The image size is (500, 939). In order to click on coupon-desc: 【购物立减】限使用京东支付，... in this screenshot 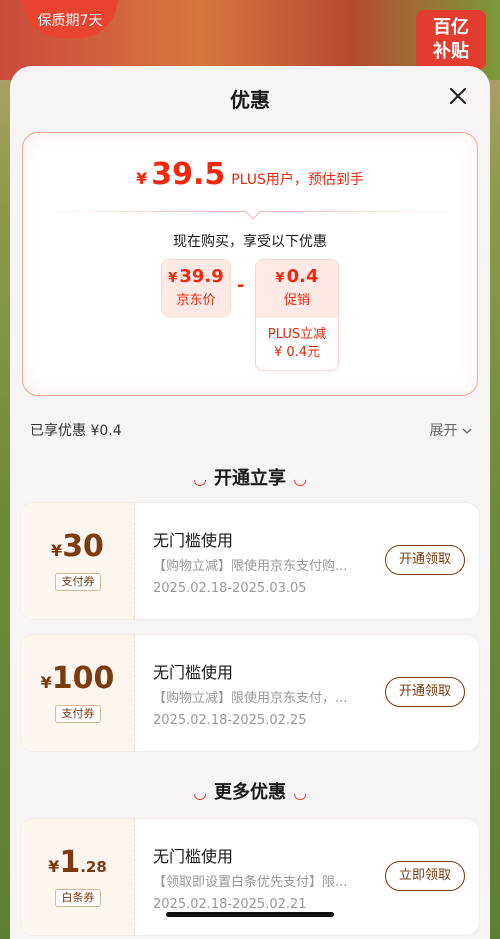, I will do `click(250, 698)`.